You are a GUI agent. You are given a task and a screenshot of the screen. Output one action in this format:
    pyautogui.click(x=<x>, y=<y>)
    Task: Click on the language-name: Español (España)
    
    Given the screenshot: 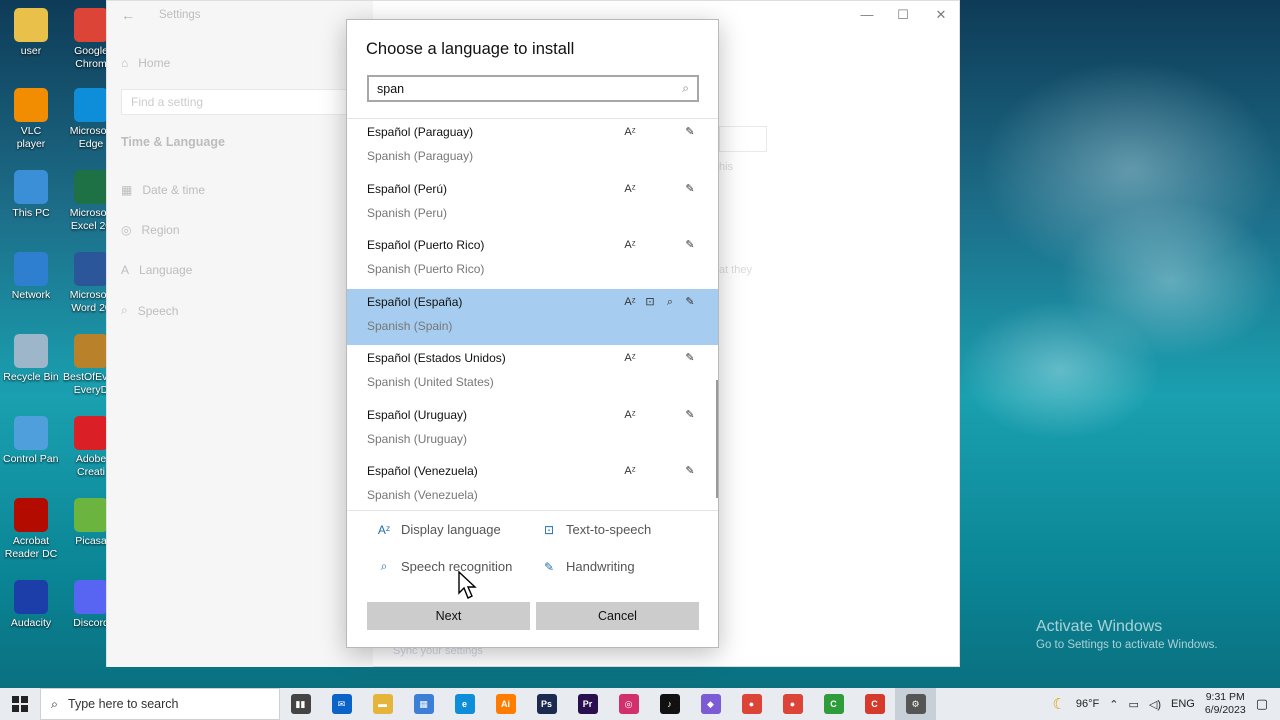 What is the action you would take?
    pyautogui.click(x=415, y=301)
    